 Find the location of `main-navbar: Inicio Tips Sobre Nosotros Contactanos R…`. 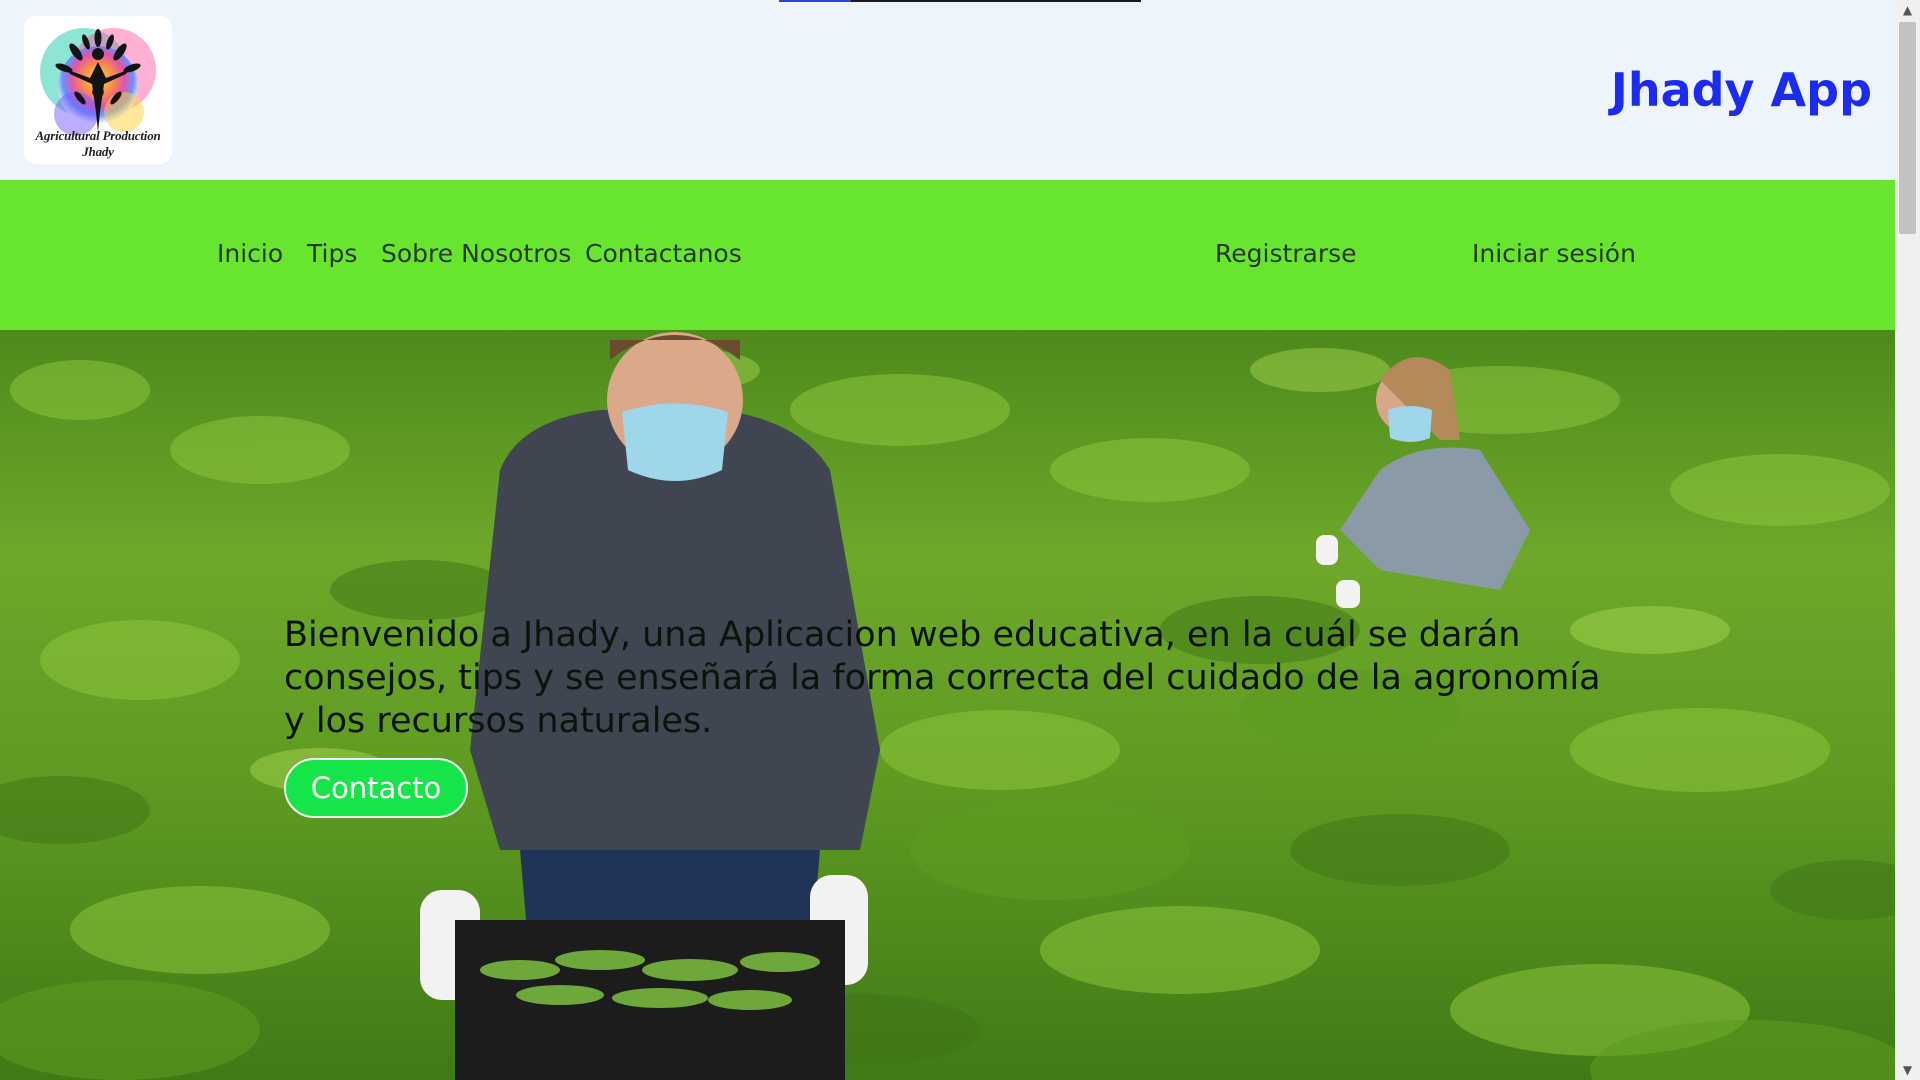

main-navbar: Inicio Tips Sobre Nosotros Contactanos R… is located at coordinates (947, 255).